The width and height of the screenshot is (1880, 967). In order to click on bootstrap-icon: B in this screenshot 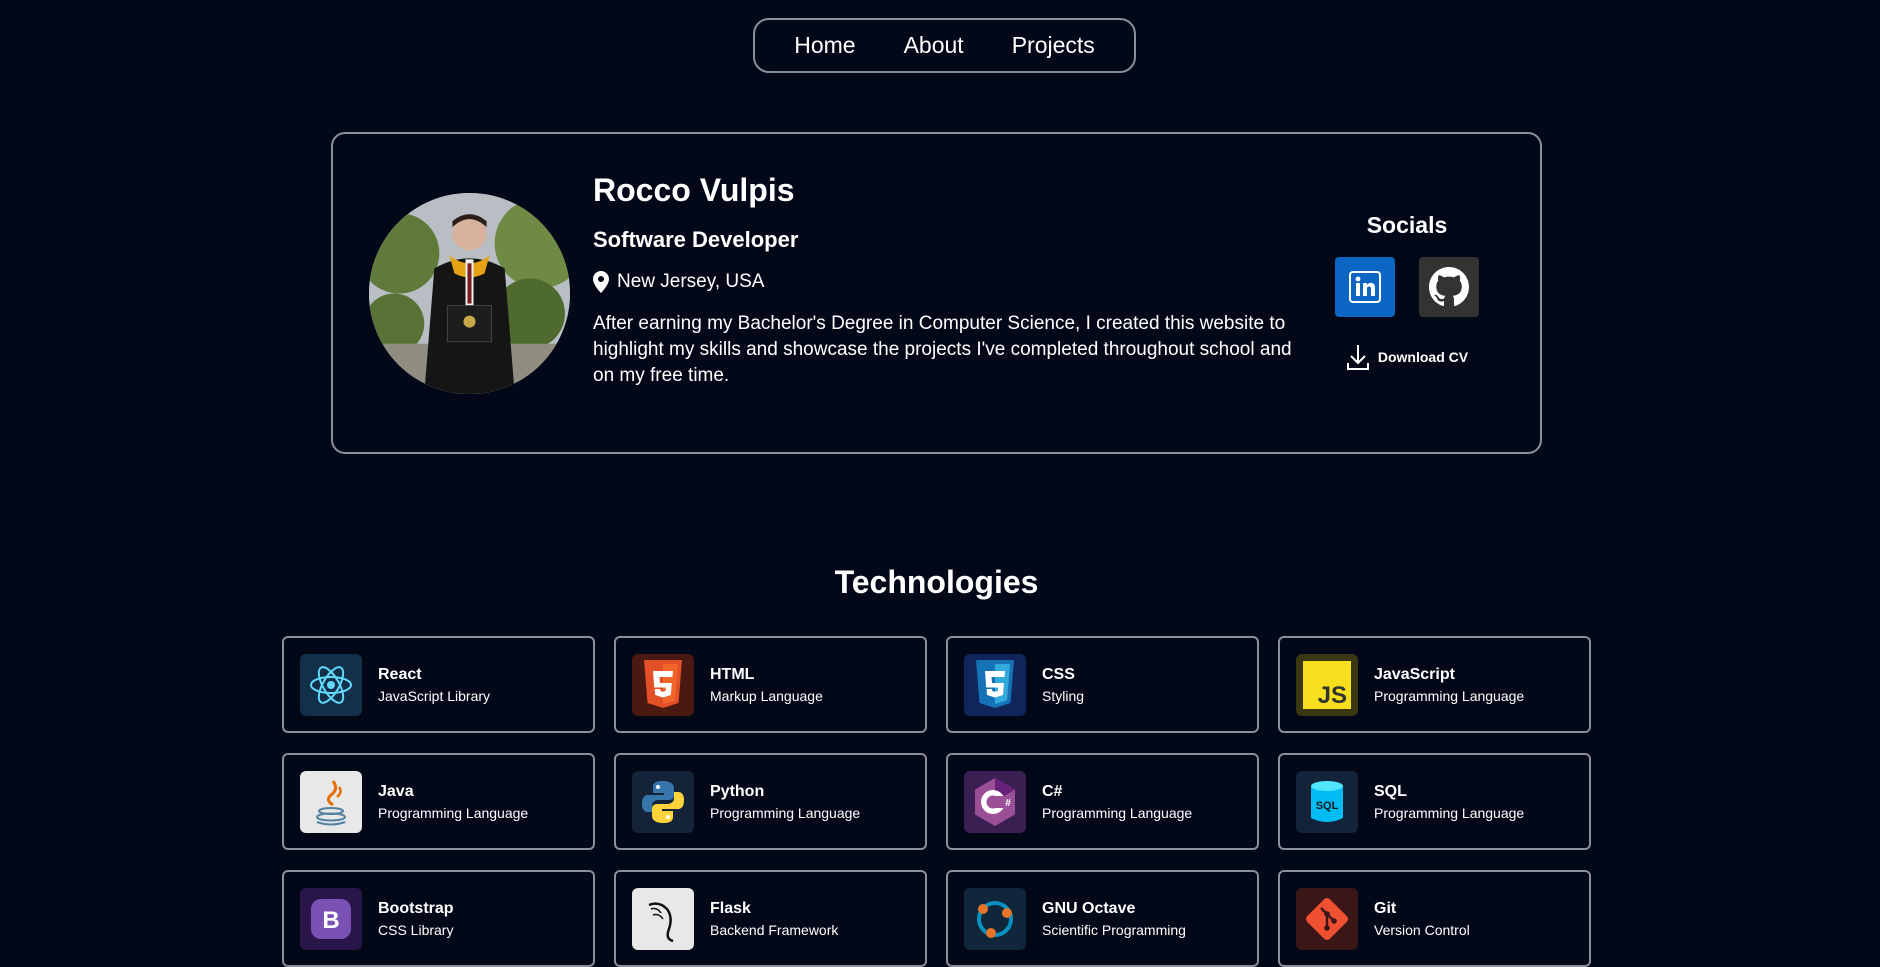, I will do `click(331, 918)`.